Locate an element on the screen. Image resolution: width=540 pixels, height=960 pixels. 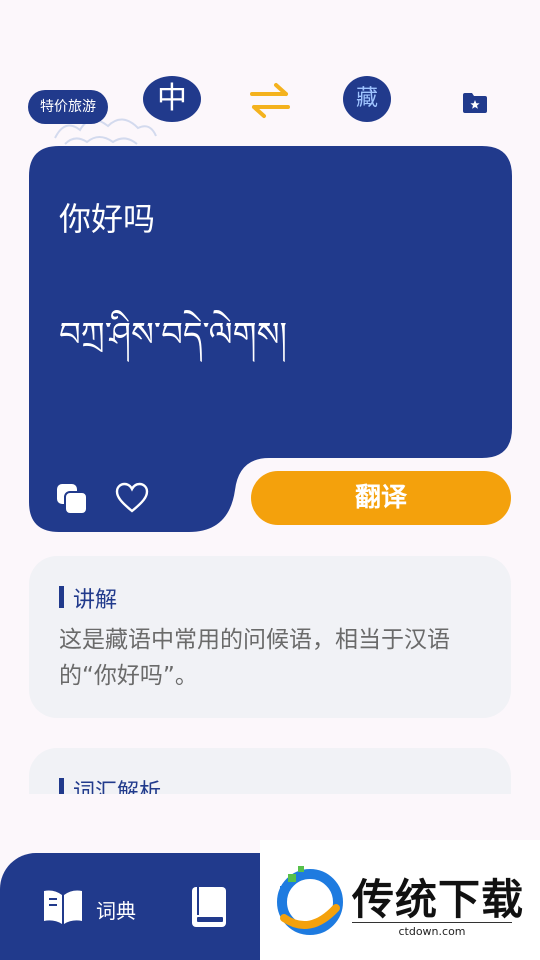
translated-text: བཀྲ་ཤིས་བདེ་ལེགས། is located at coordinates (173, 335).